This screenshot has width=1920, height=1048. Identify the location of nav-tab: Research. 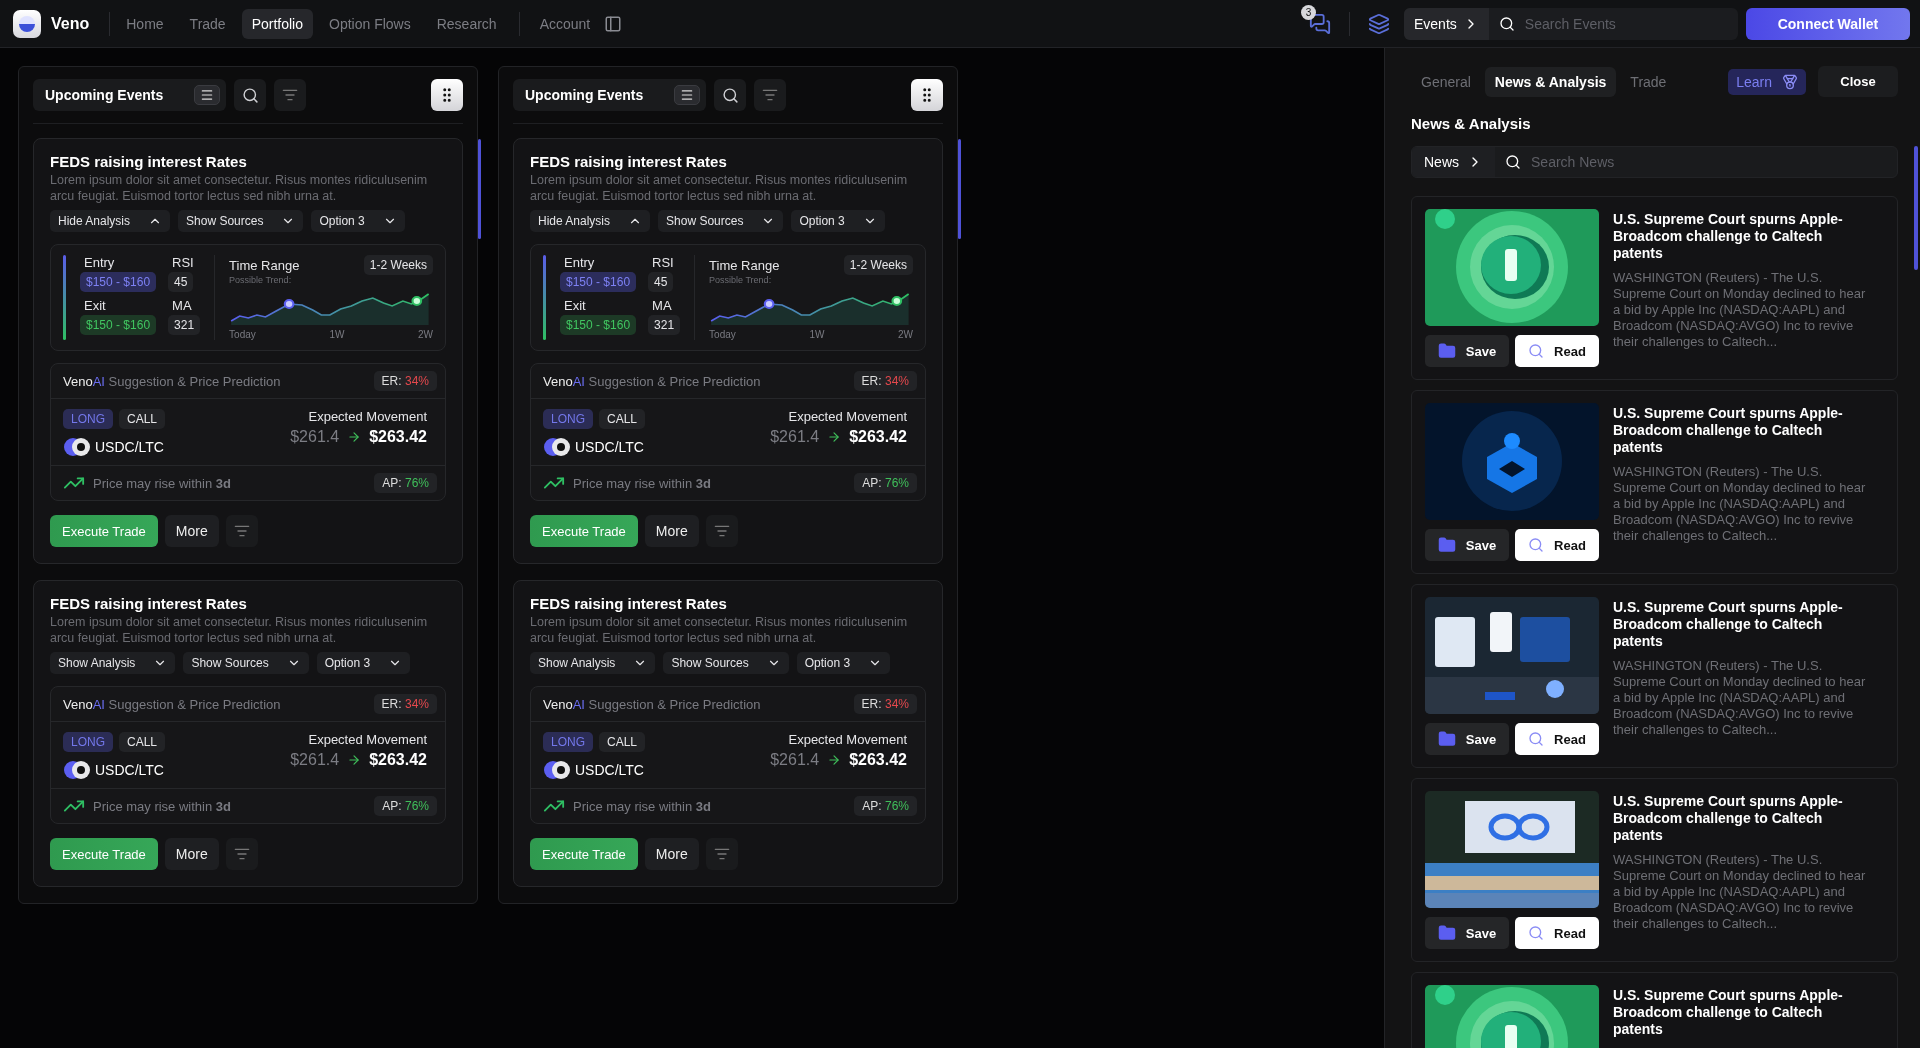
(466, 23).